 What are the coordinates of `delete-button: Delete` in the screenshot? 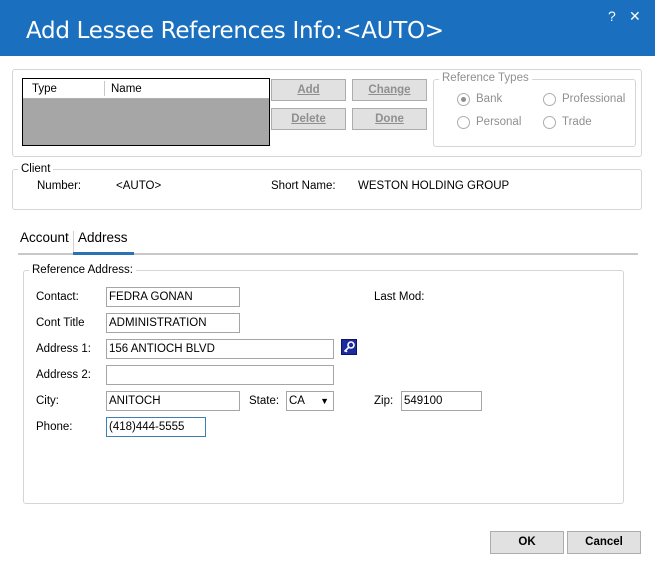 It's located at (308, 119).